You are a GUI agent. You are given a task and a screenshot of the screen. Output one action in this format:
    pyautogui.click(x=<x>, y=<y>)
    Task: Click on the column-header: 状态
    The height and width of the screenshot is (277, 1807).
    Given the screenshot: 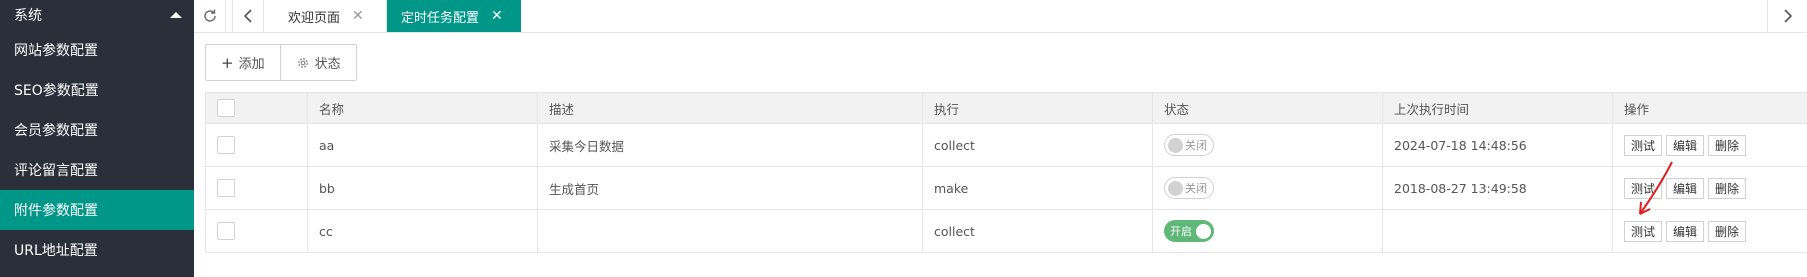 What is the action you would take?
    pyautogui.click(x=1268, y=108)
    